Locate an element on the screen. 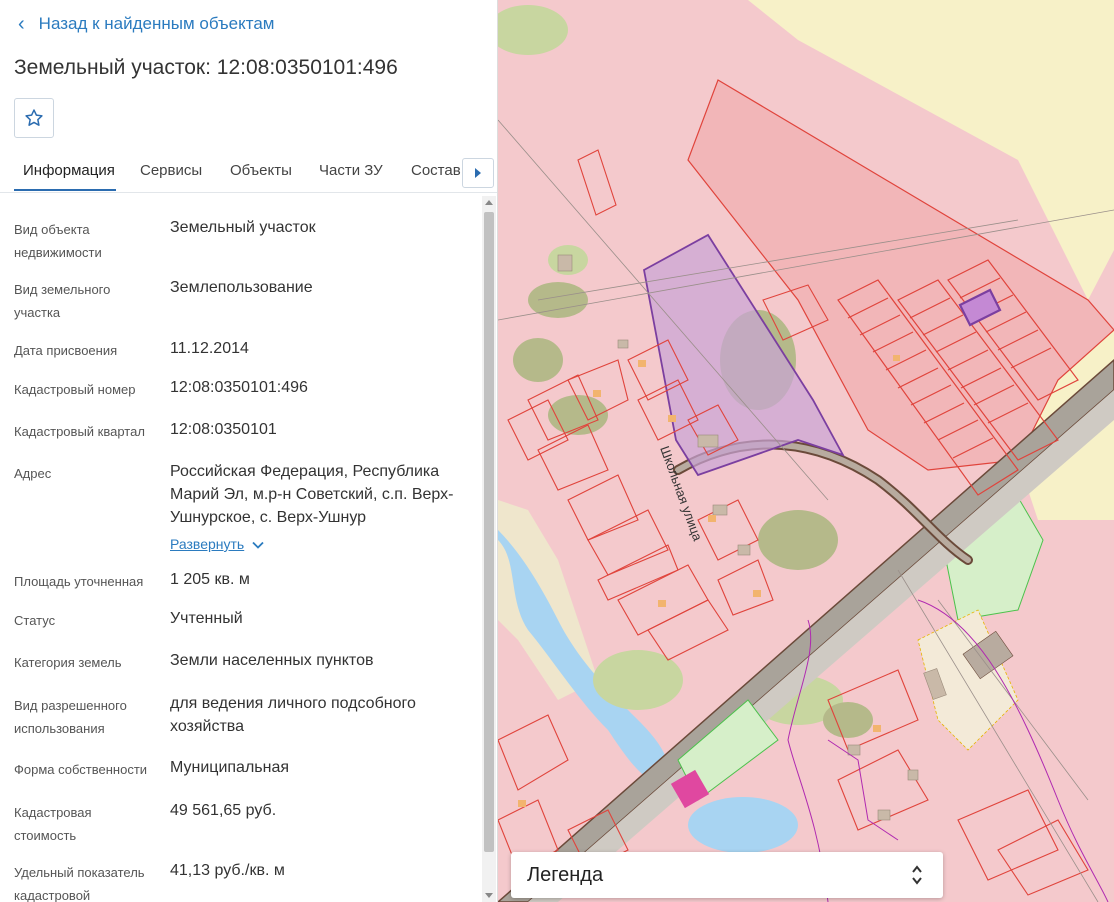 This screenshot has width=1114, height=902. info-value: Земли населенных пунктов is located at coordinates (272, 660).